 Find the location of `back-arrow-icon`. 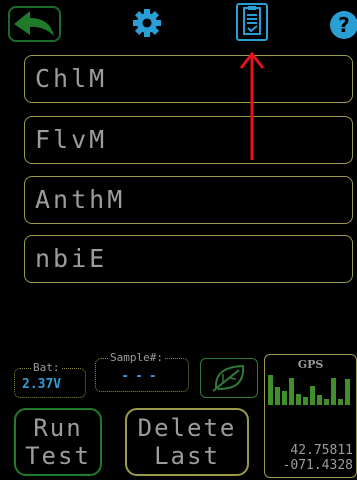

back-arrow-icon is located at coordinates (34, 23).